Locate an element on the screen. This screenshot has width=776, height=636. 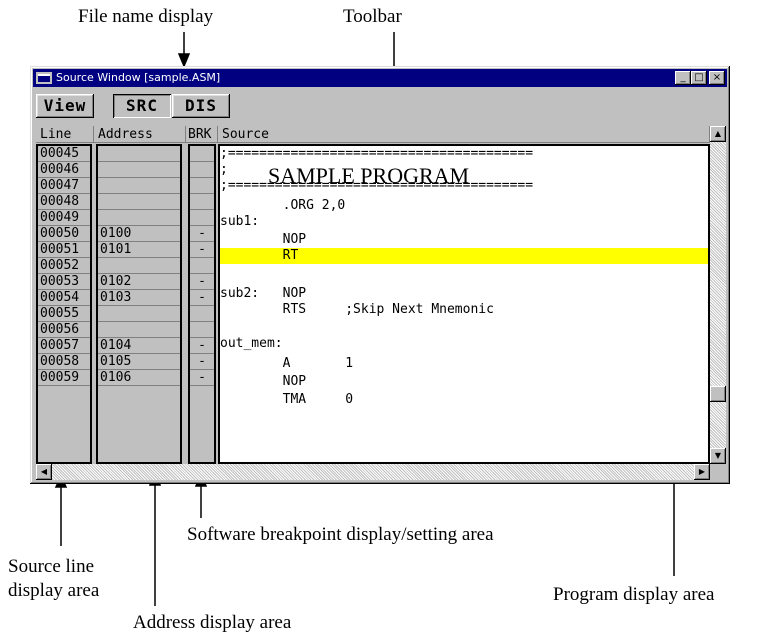
address-cell: 0100 is located at coordinates (139, 234).